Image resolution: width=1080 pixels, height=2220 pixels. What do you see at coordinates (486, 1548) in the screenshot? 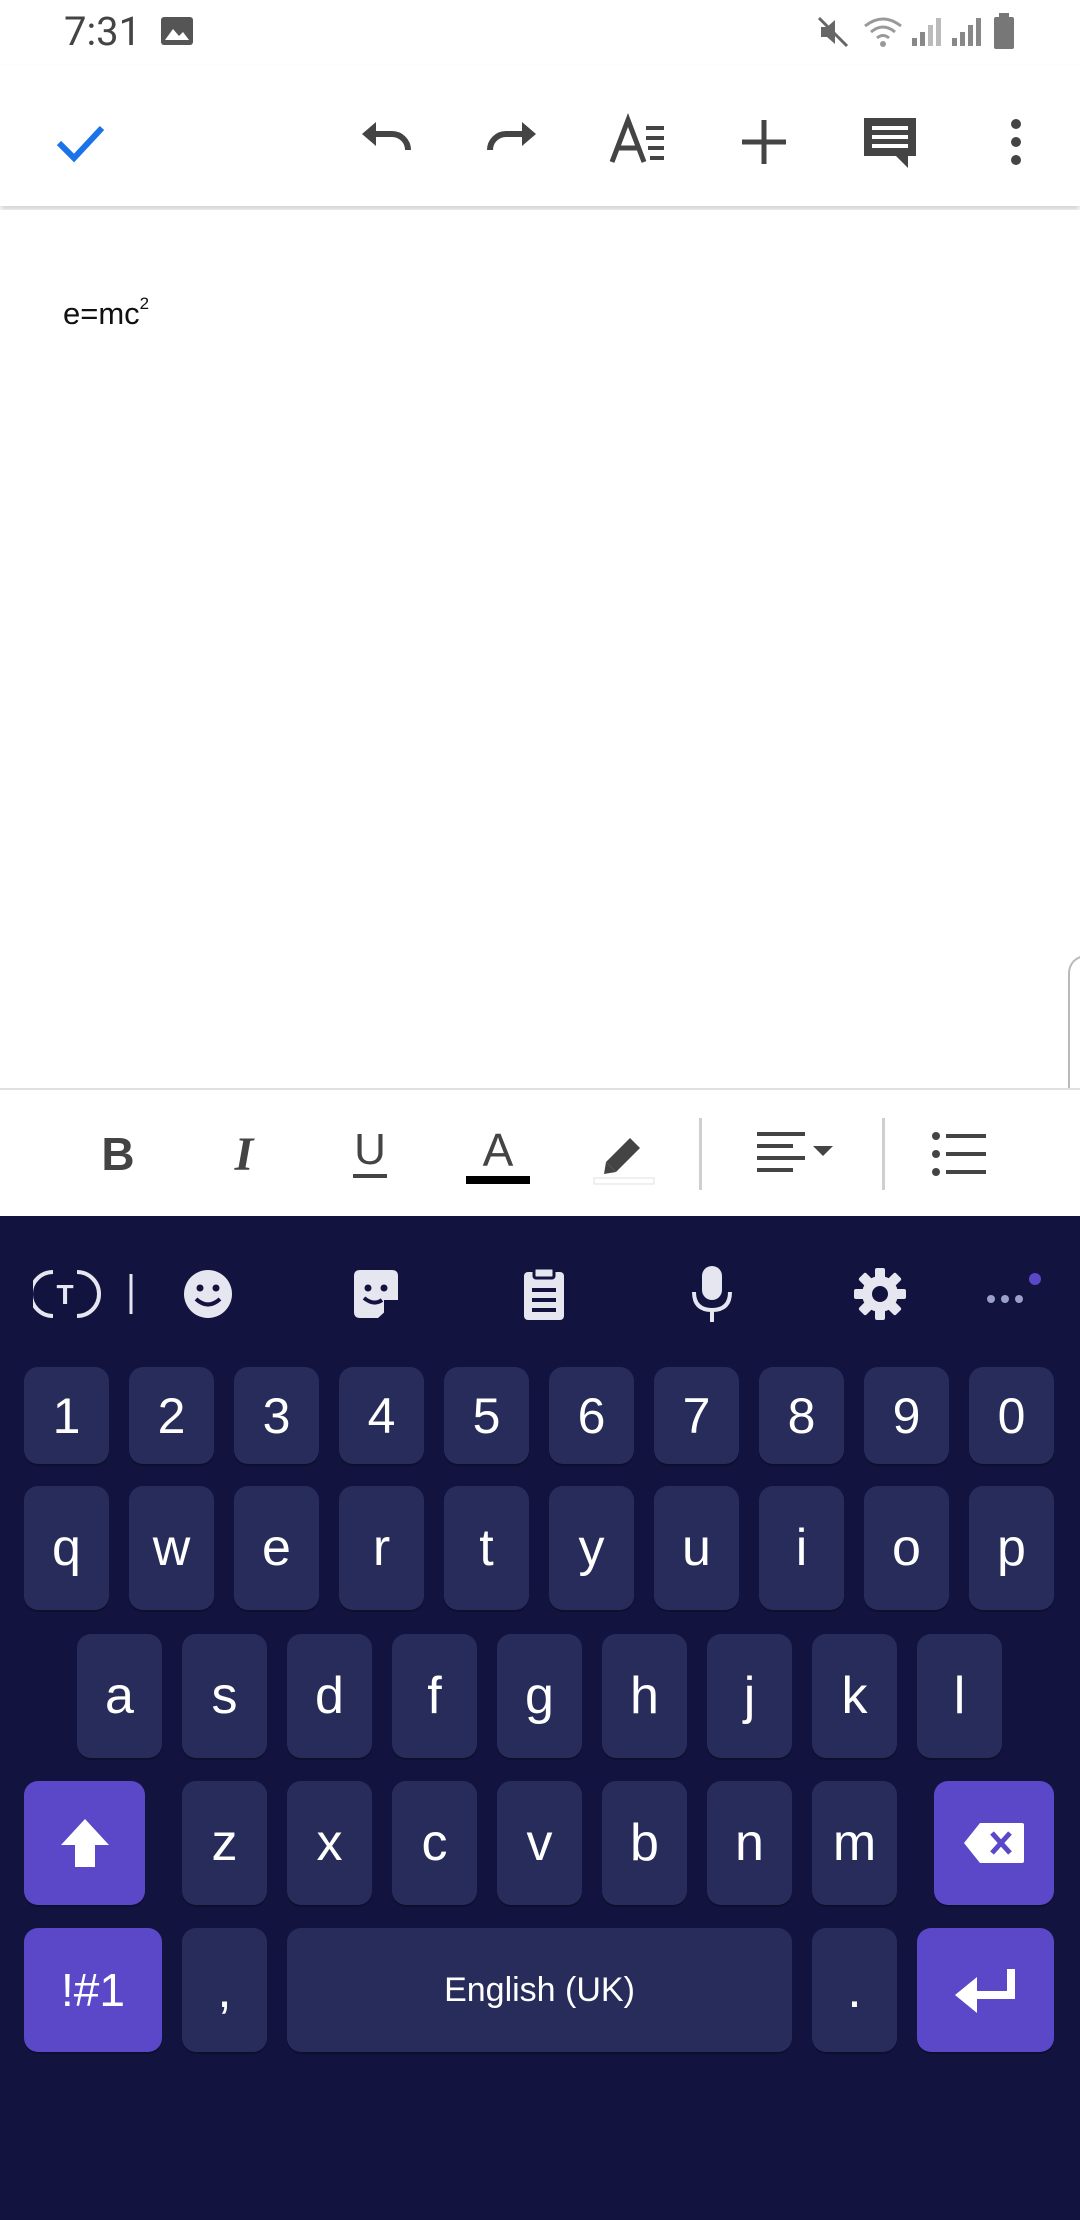
I see `key-t: t` at bounding box center [486, 1548].